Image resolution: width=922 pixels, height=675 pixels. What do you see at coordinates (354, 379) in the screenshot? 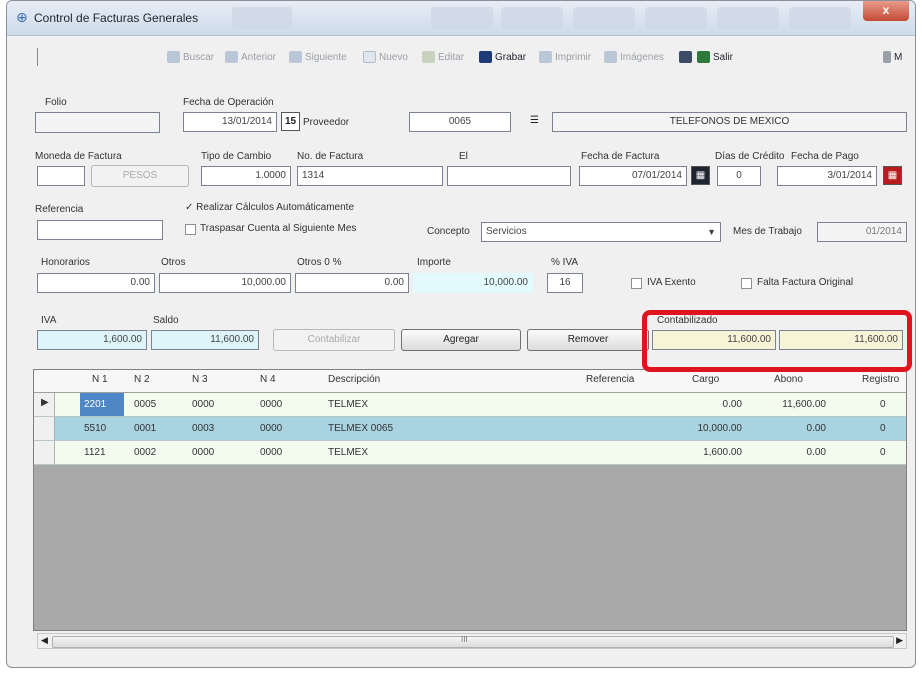
I see `col-descripcion: Descripción` at bounding box center [354, 379].